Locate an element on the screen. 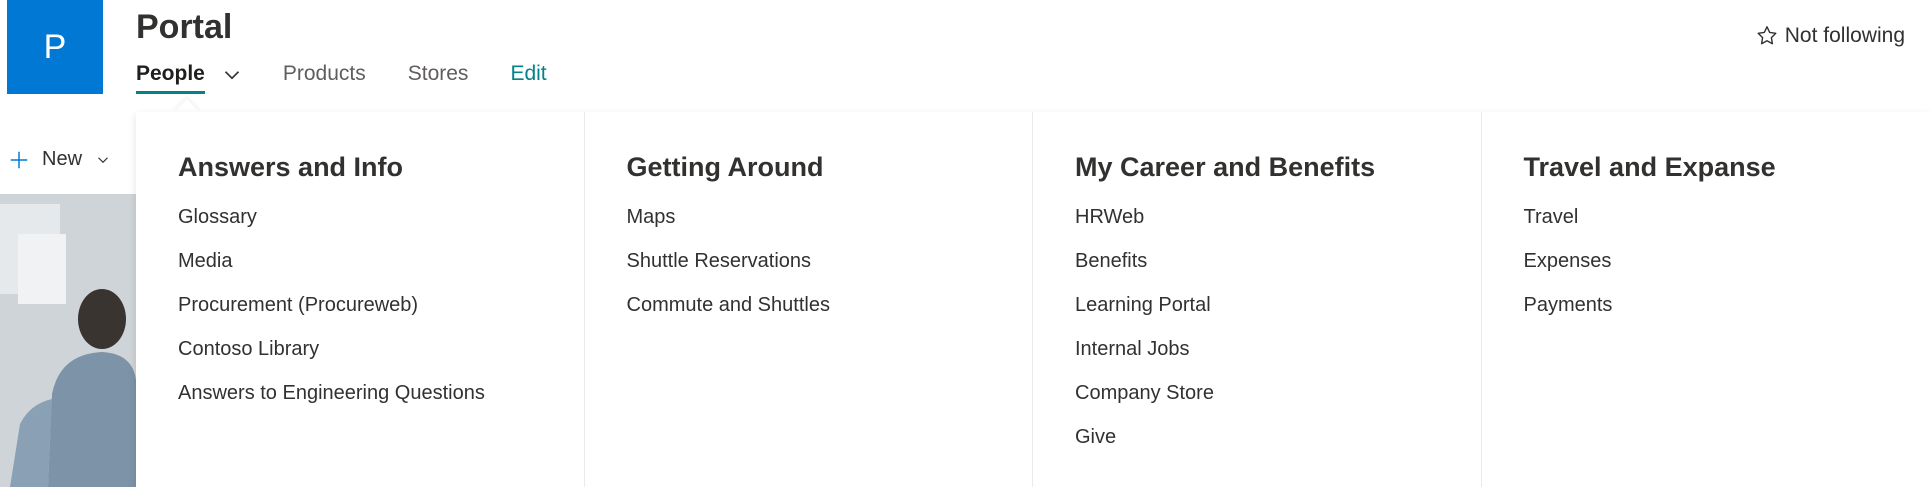 This screenshot has width=1930, height=487. follow-button: Not following is located at coordinates (1830, 36).